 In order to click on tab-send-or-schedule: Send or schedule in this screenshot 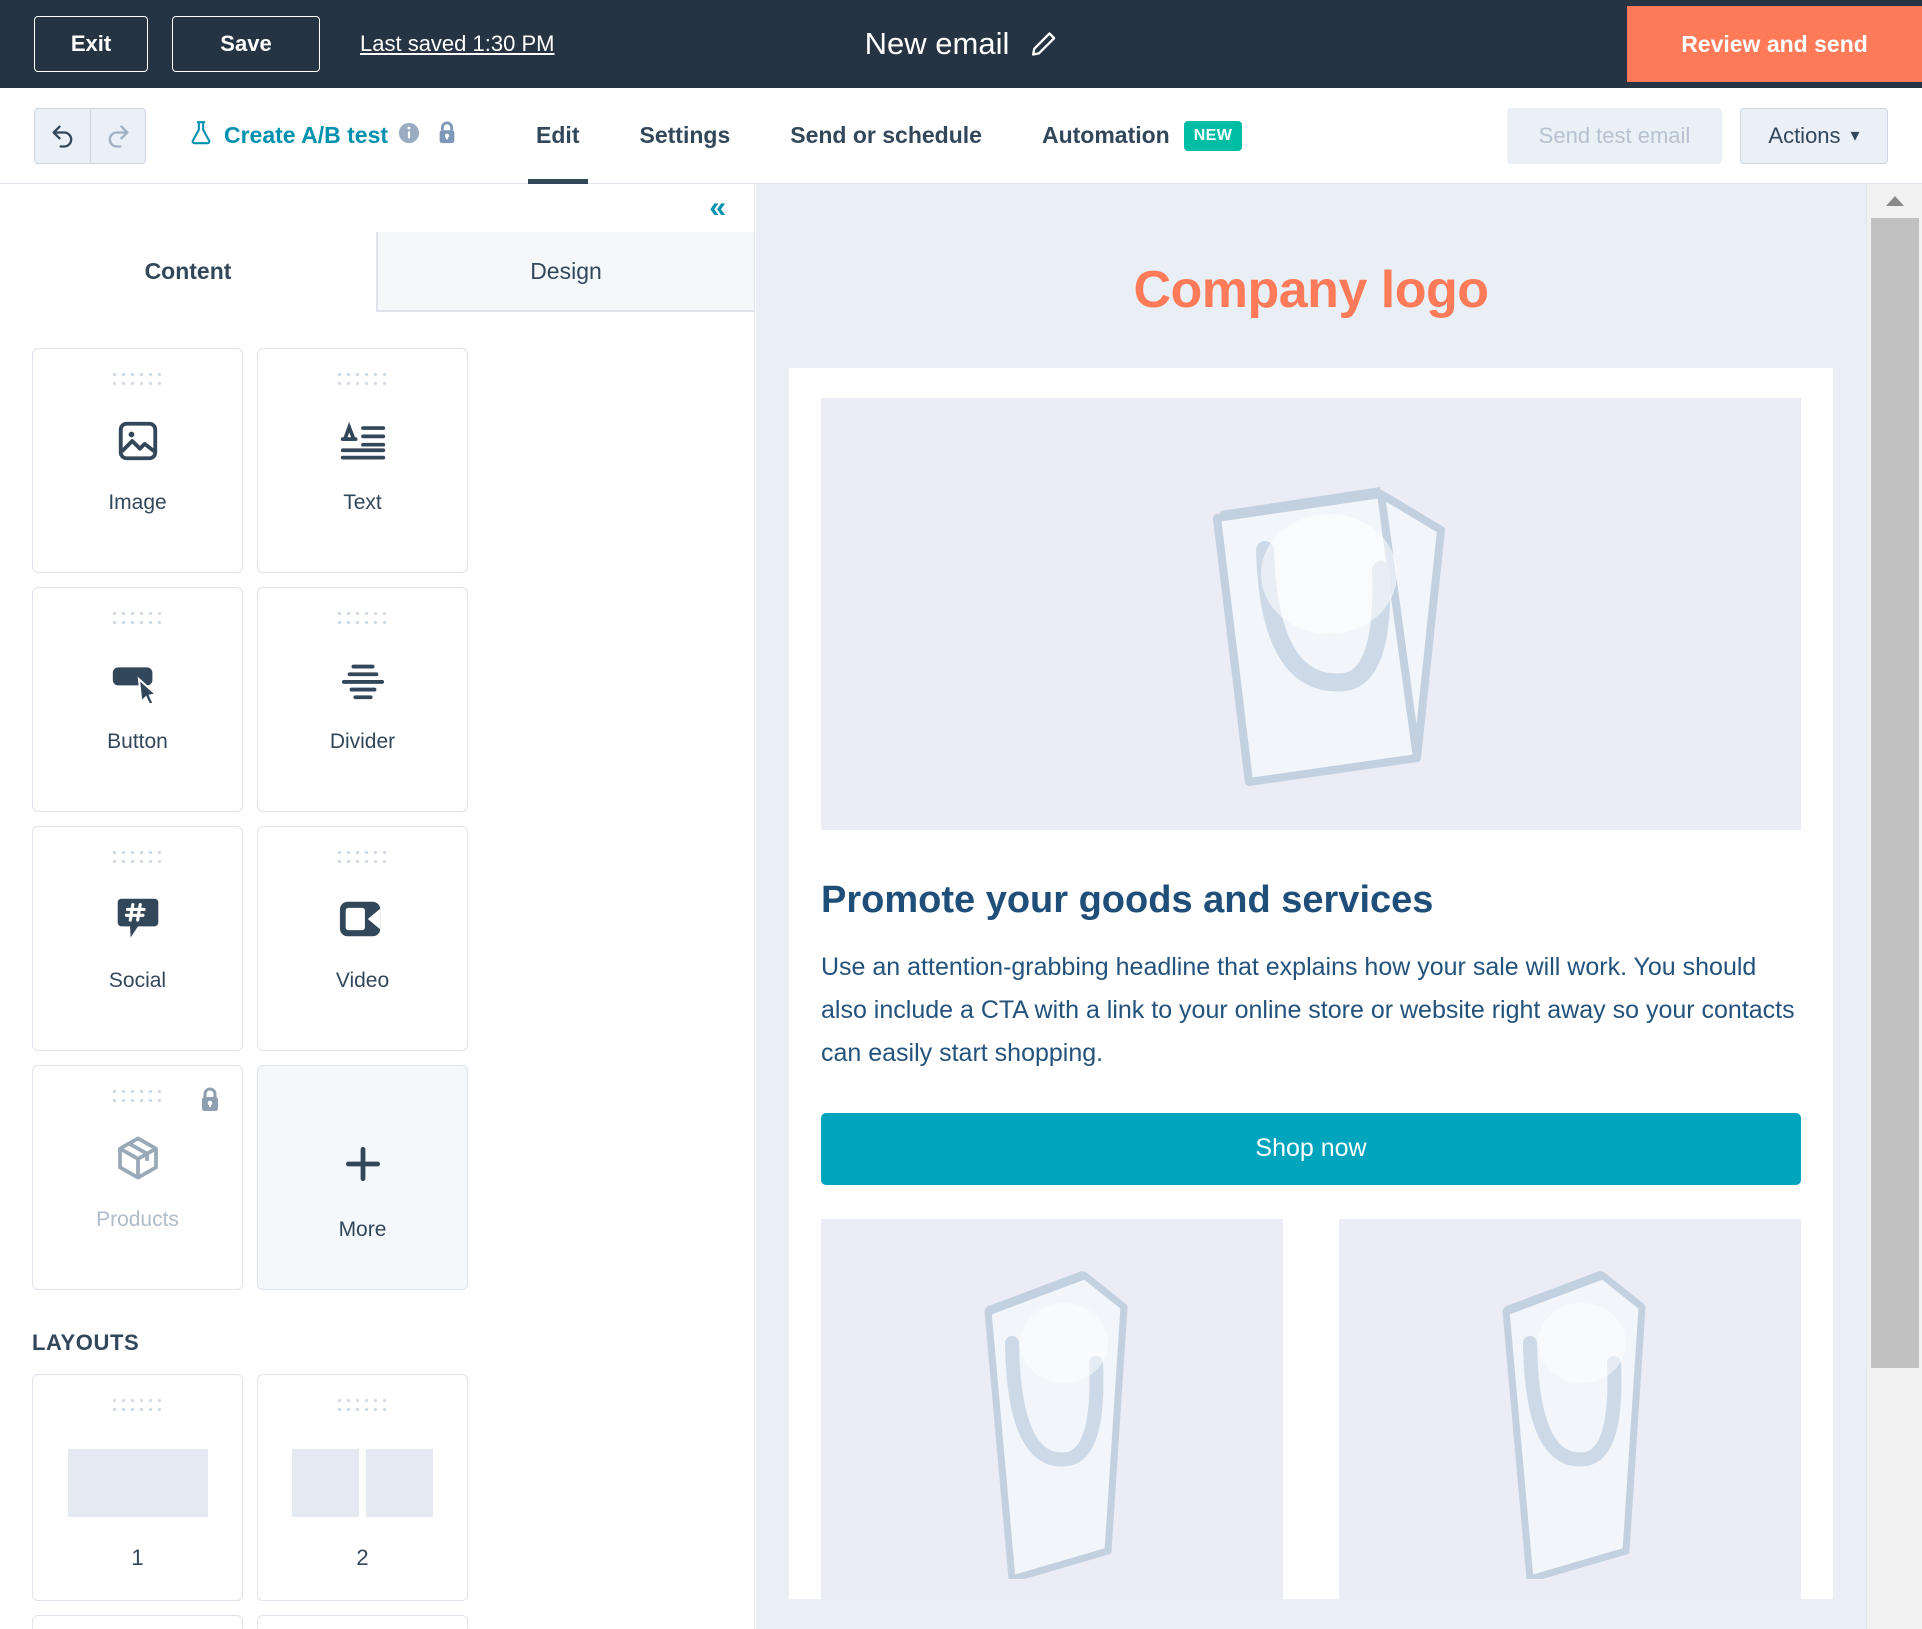, I will do `click(886, 136)`.